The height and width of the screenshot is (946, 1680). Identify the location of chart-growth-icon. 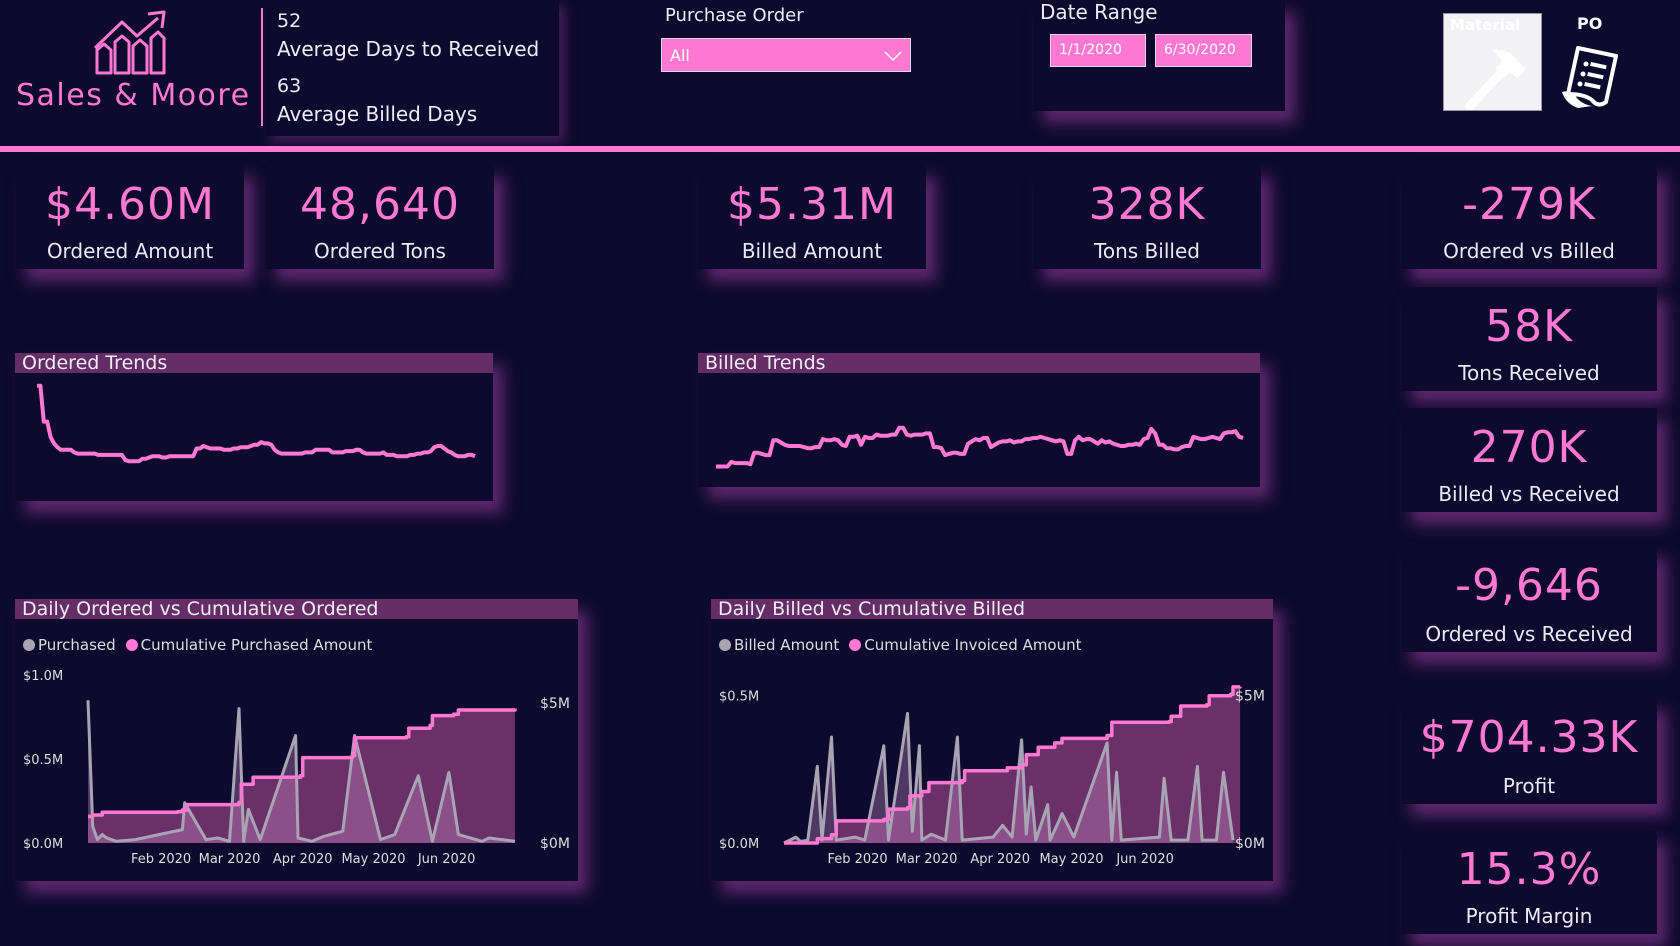
(129, 42).